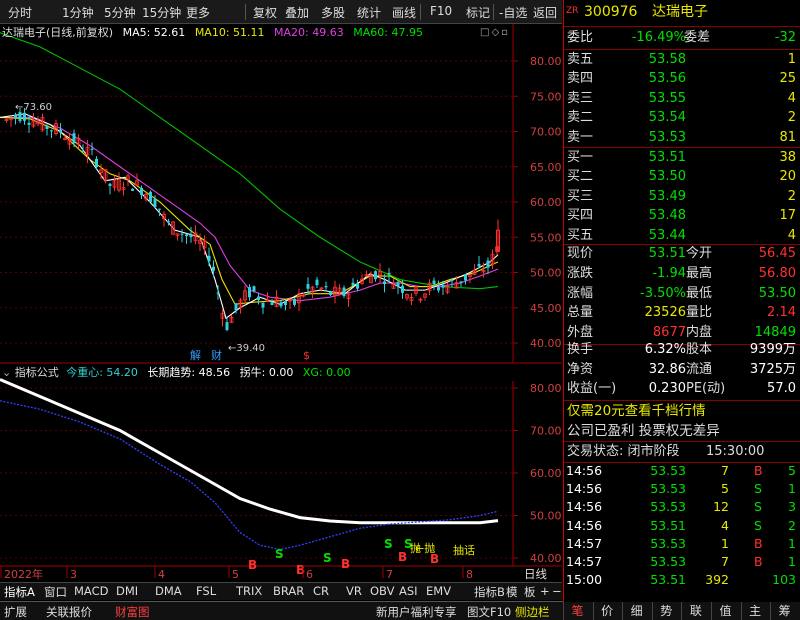  I want to click on x-axis-label: 6, so click(309, 574).